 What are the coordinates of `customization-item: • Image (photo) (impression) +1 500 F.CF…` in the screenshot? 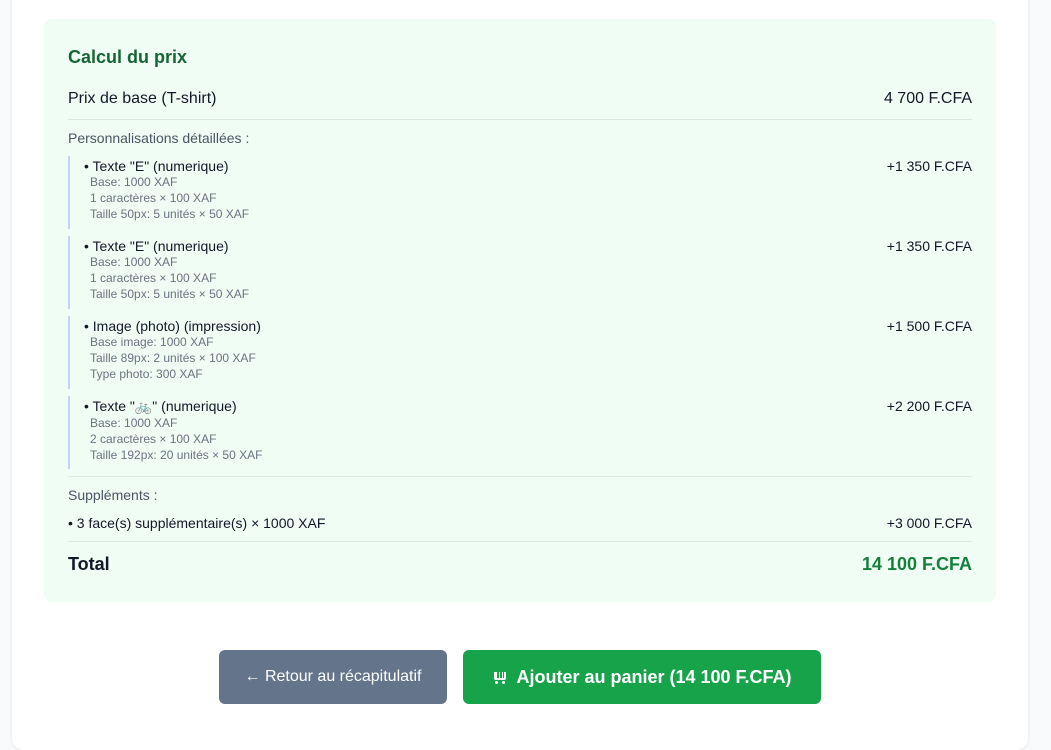 It's located at (520, 352).